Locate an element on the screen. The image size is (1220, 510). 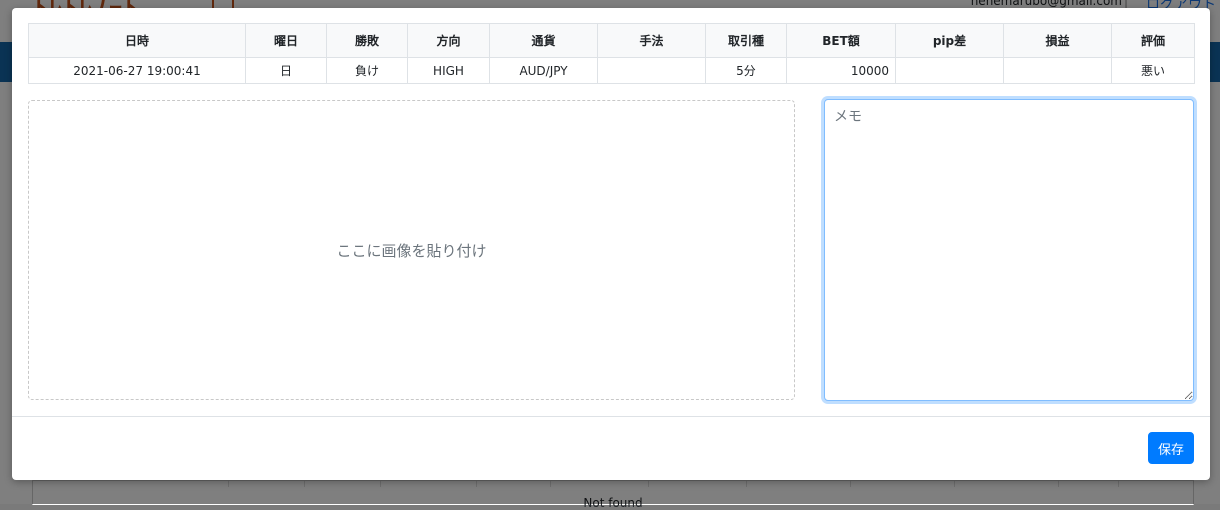
header-profit-loss: 損益 is located at coordinates (1057, 40).